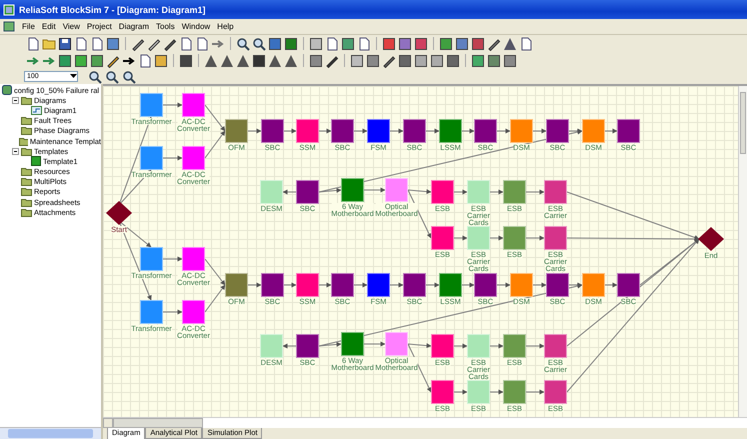  Describe the element at coordinates (99, 26) in the screenshot. I see `menu-item: Project` at that location.